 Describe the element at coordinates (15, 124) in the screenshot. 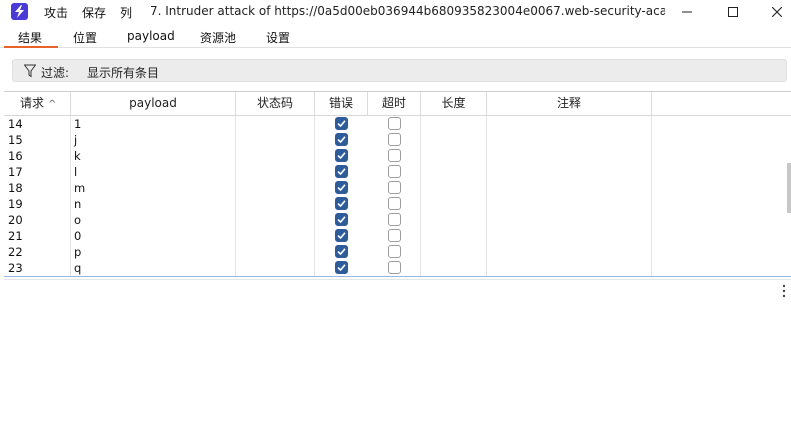

I see `cell-request: 14` at that location.